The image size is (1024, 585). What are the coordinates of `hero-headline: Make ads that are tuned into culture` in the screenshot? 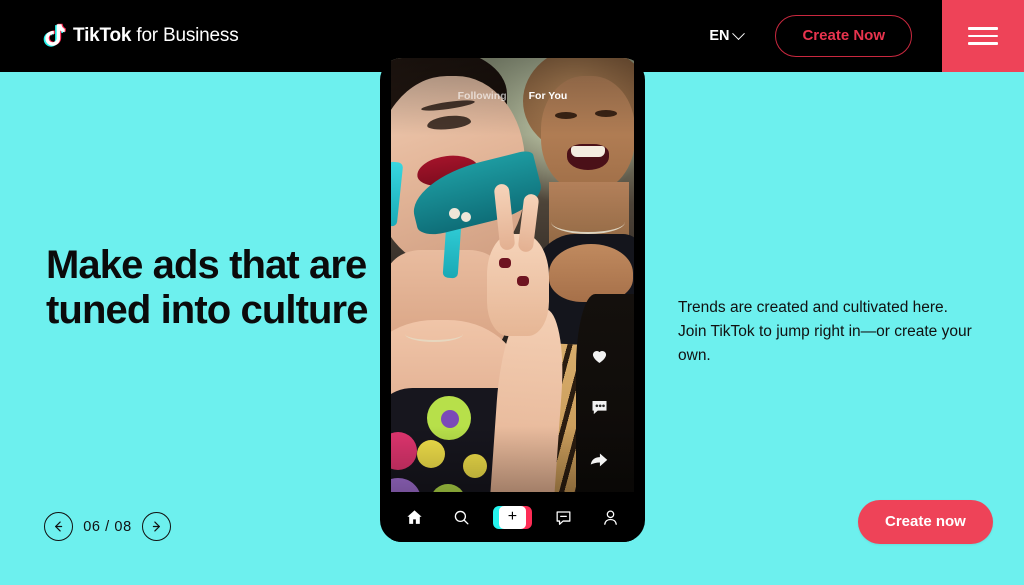 It's located at (207, 287).